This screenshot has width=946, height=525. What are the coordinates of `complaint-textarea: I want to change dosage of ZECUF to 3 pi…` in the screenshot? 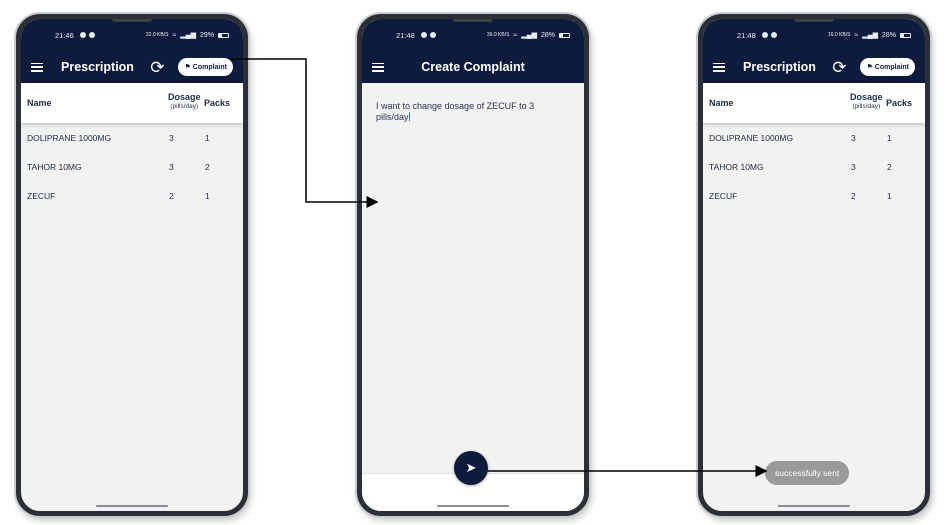 It's located at (465, 112).